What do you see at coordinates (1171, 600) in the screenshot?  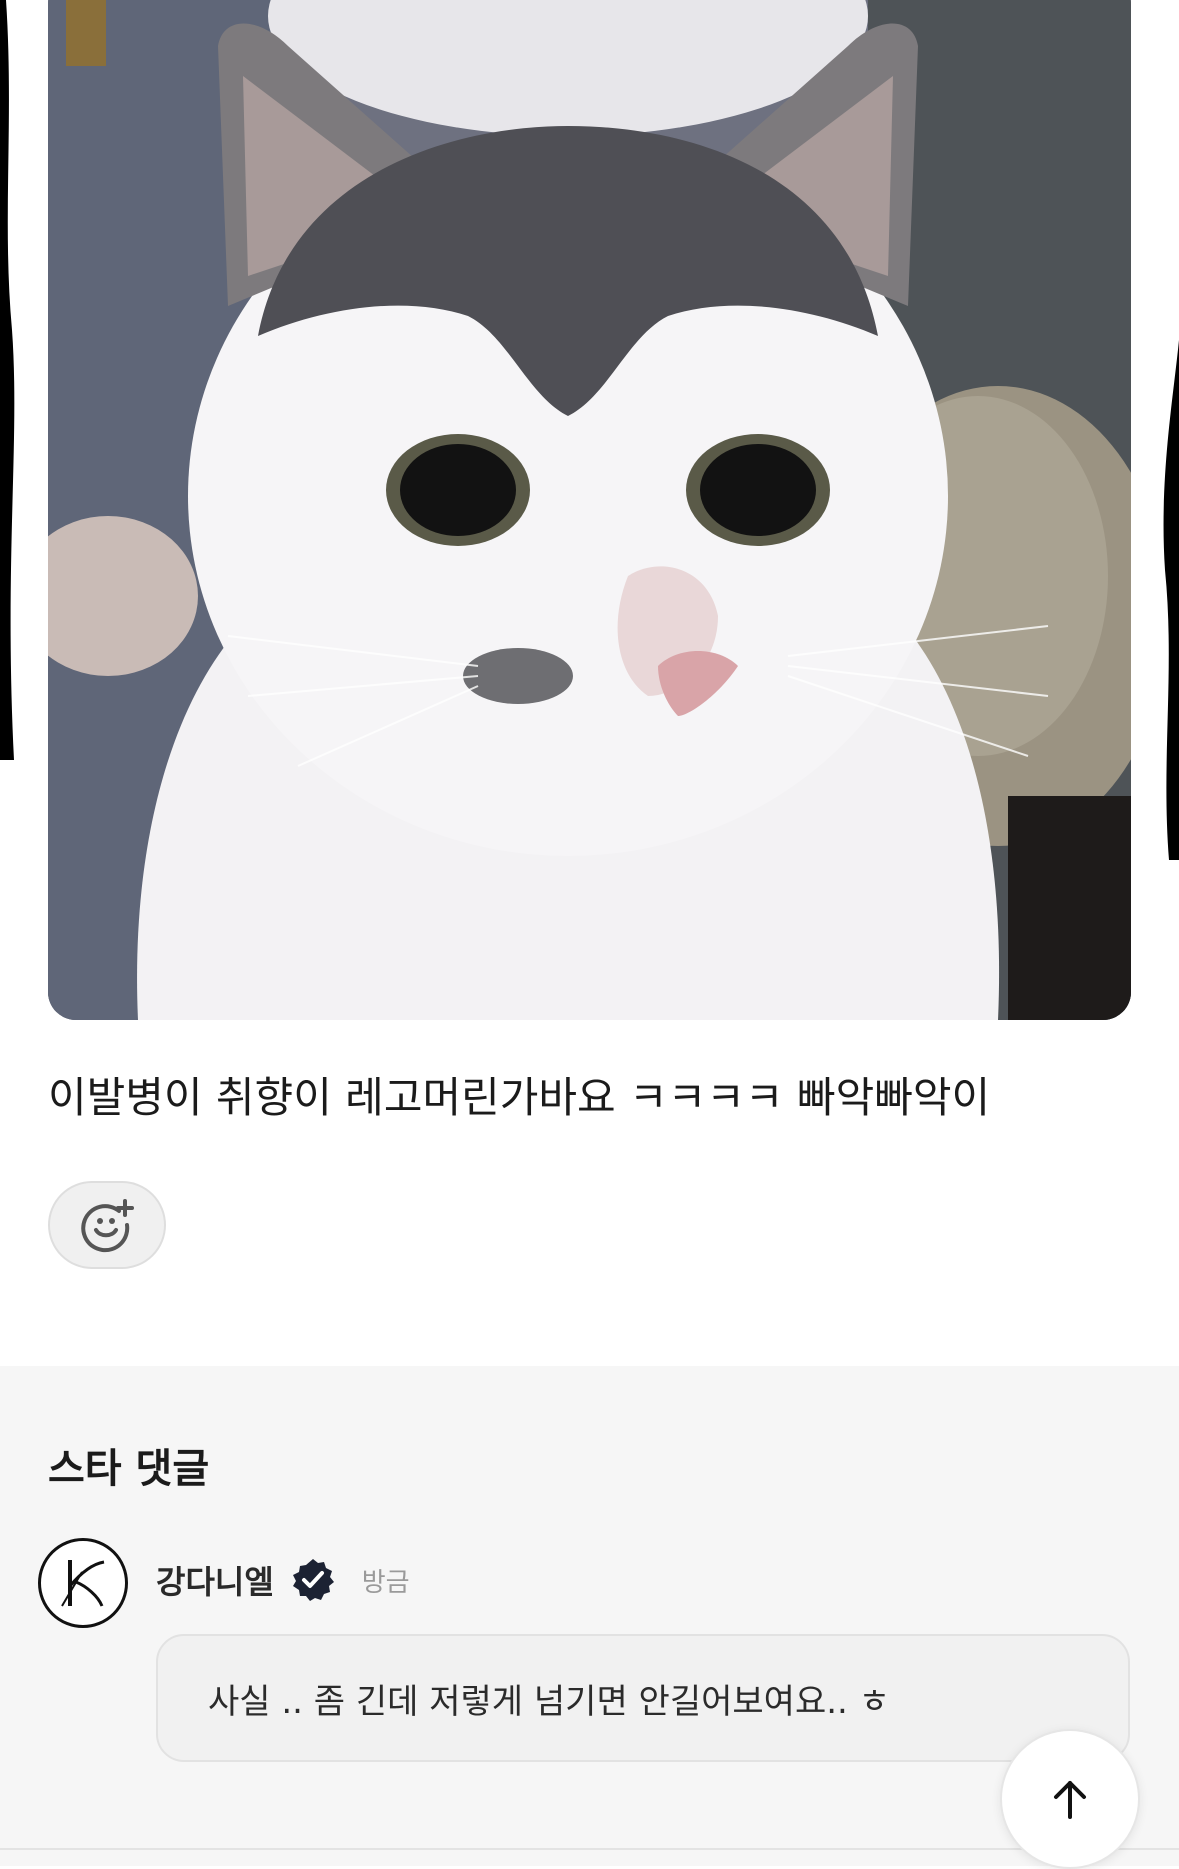 I see `right-edge-decoration` at bounding box center [1171, 600].